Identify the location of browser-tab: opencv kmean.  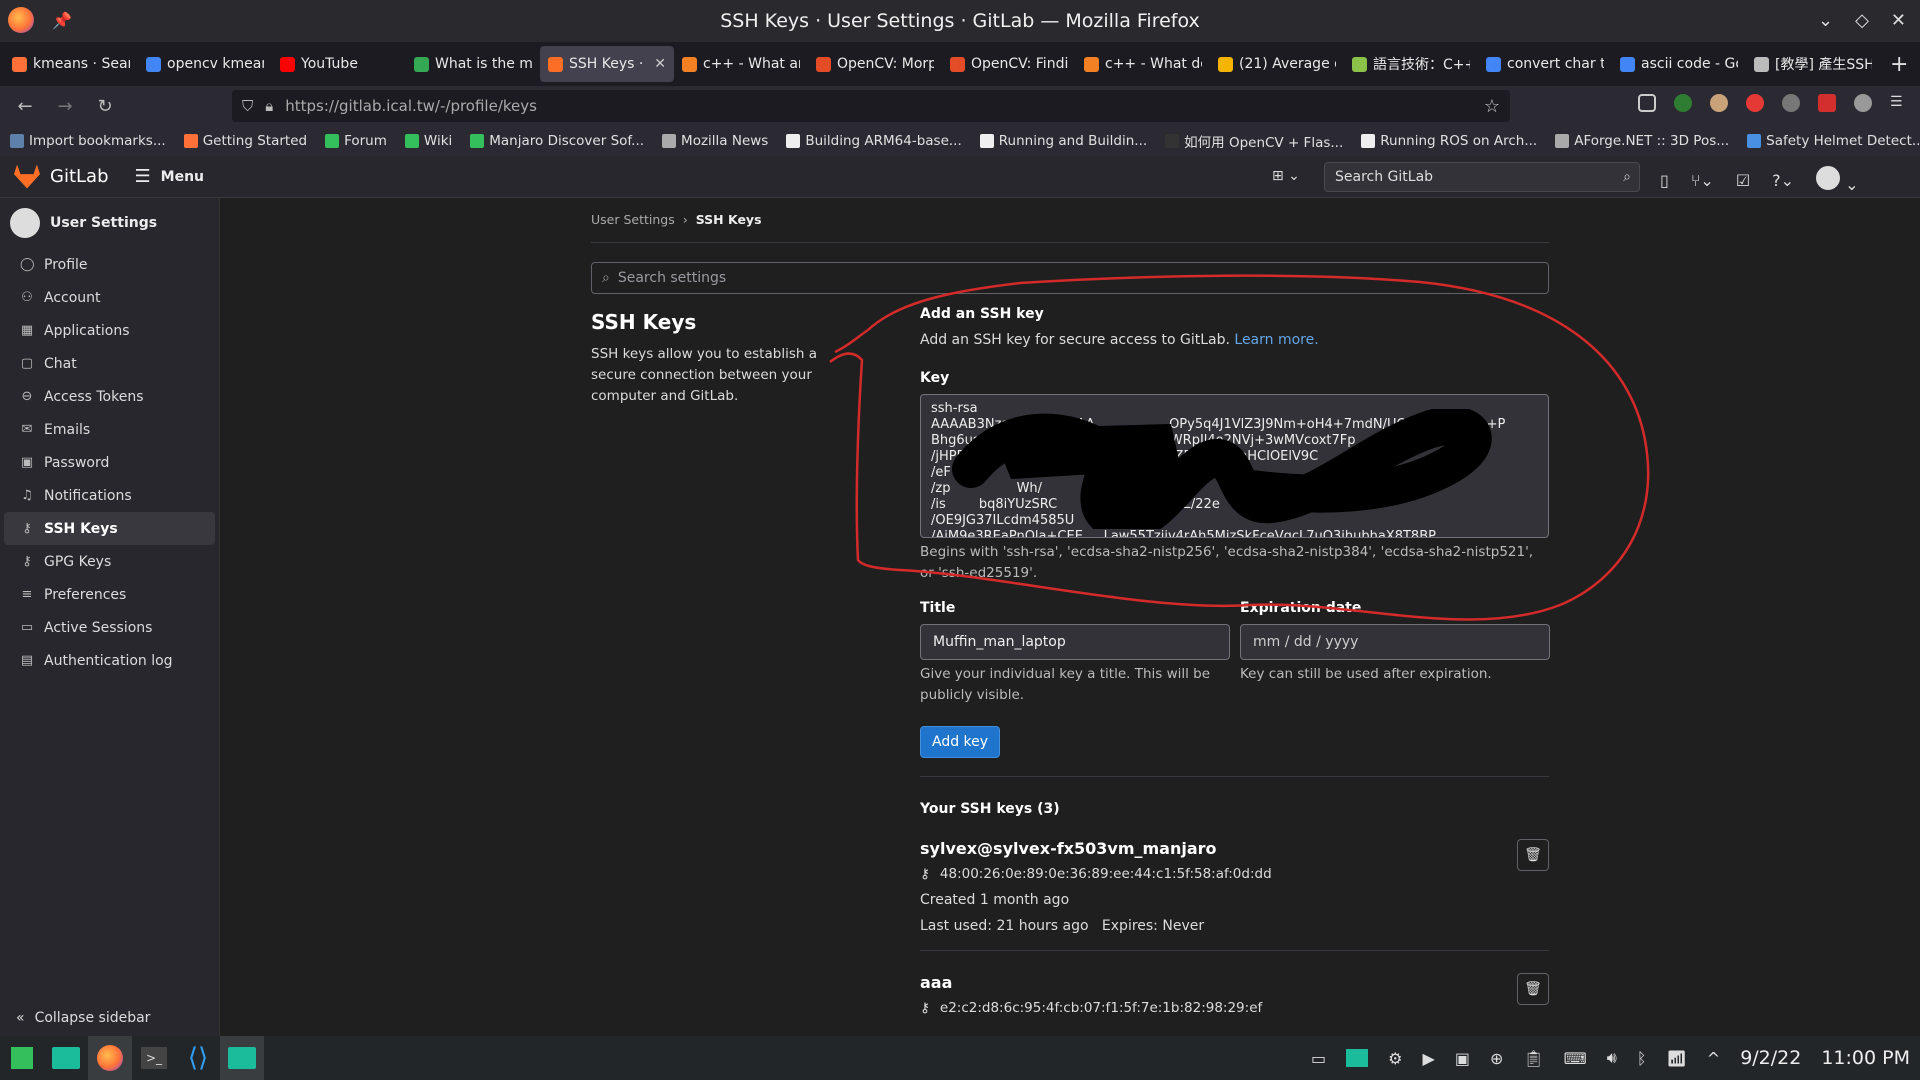
(205, 64).